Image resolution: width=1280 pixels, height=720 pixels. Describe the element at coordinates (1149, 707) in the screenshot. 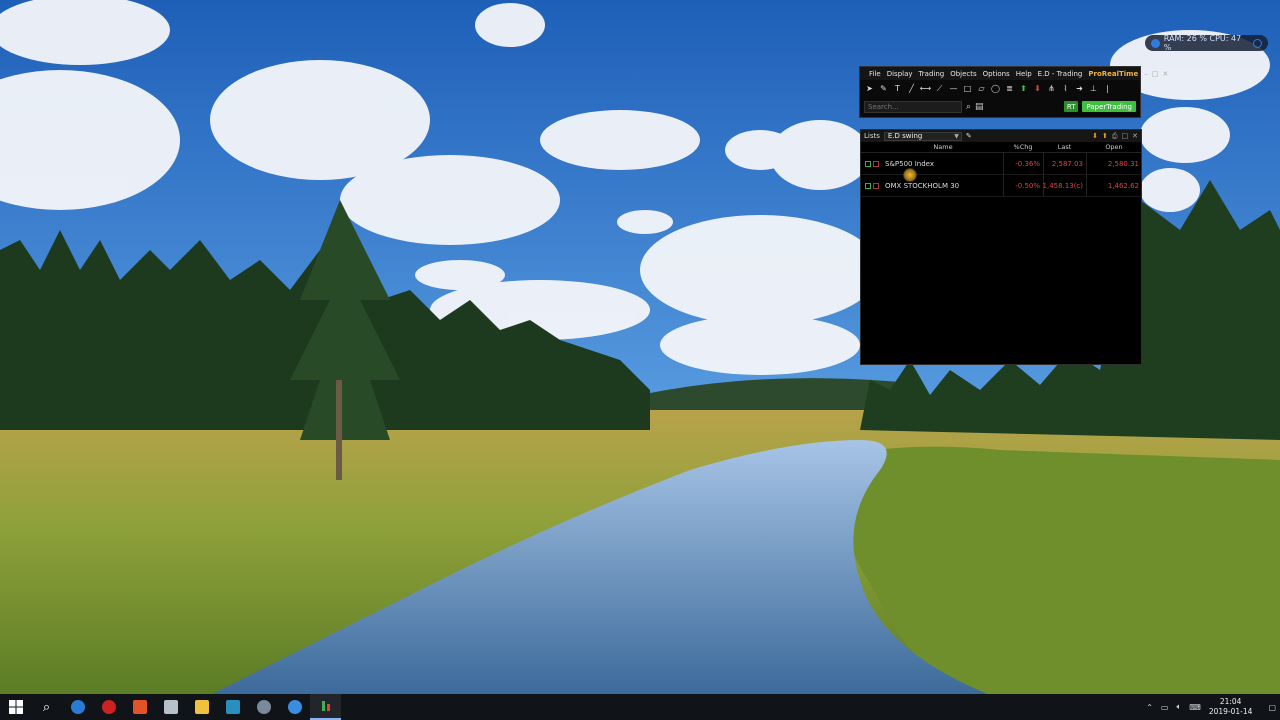

I see `chevron-up-icon: ⌃` at that location.